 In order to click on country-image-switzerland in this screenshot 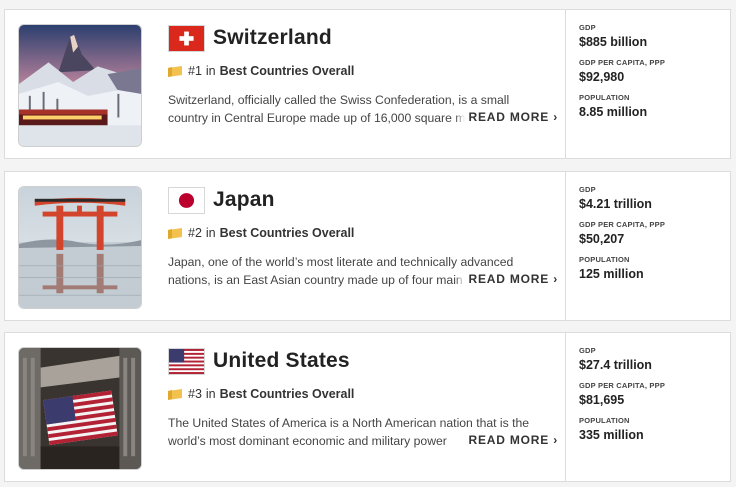, I will do `click(80, 85)`.